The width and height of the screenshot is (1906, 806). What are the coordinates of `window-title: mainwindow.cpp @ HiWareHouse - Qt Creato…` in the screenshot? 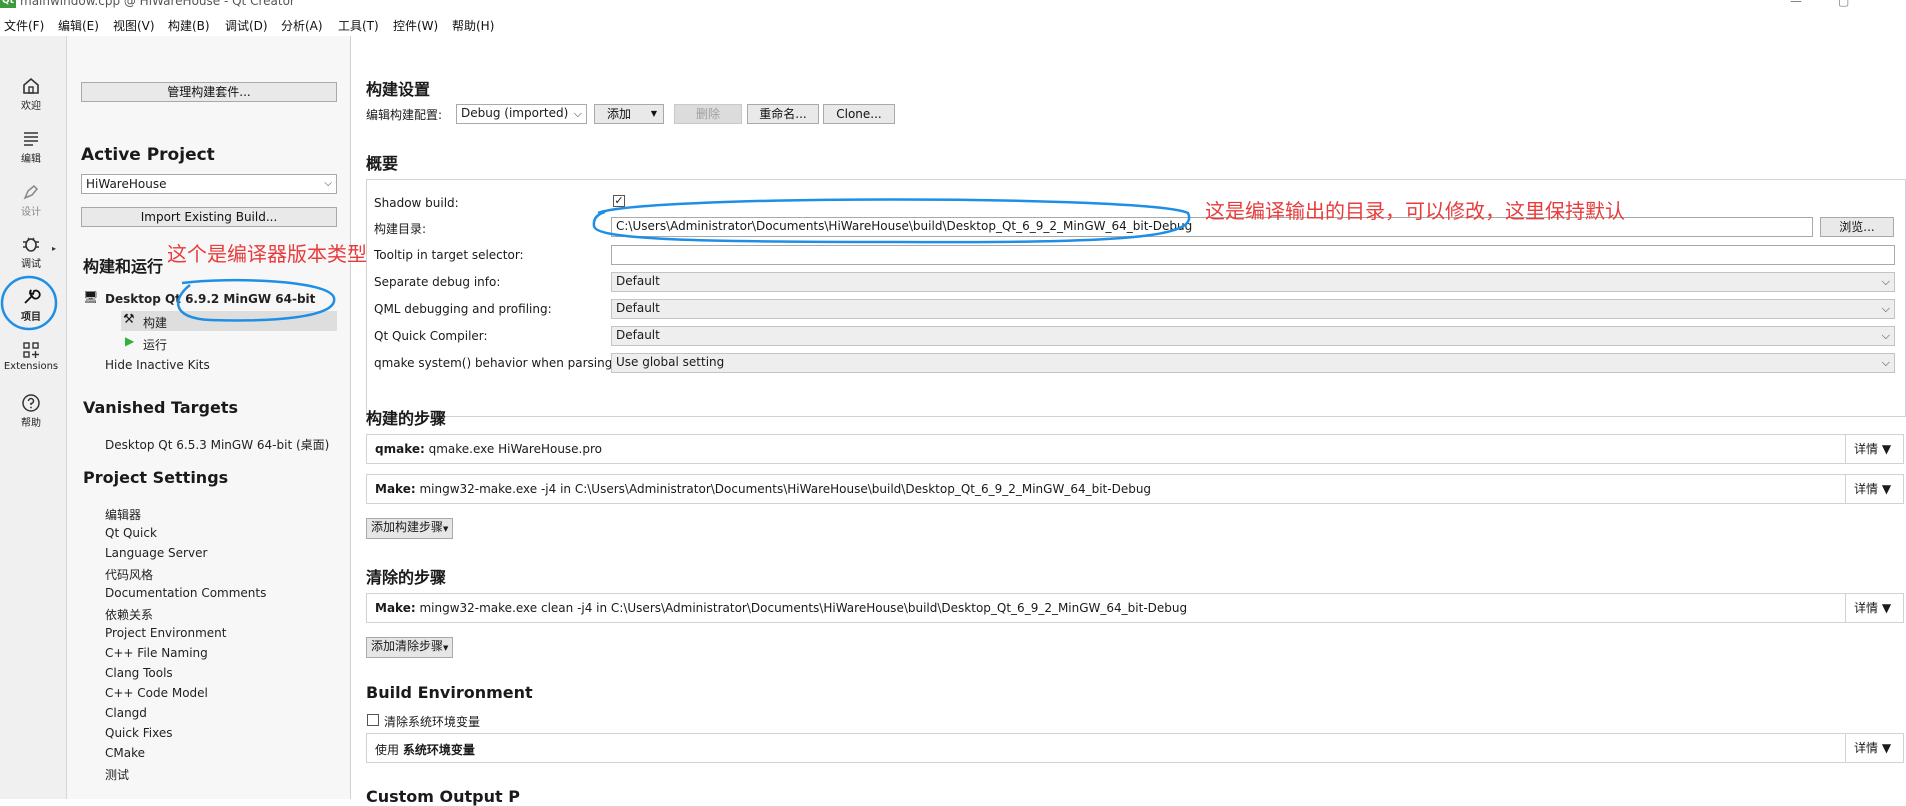 It's located at (157, 4).